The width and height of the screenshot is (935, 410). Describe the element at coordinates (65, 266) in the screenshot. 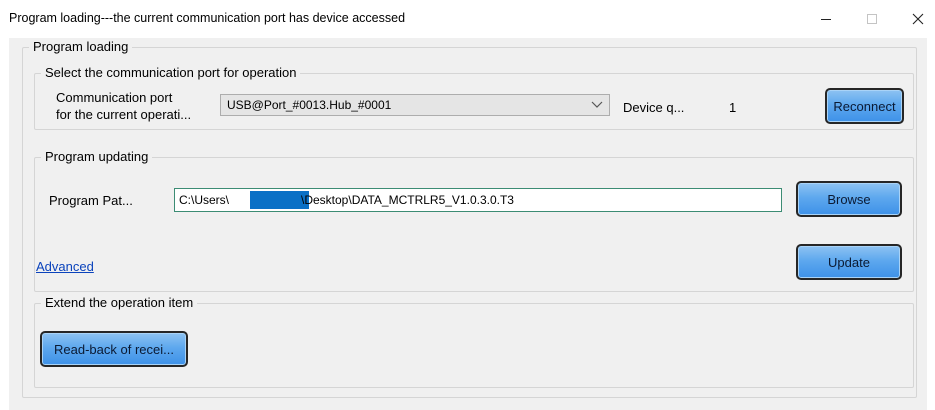

I see `advanced-link: Advanced` at that location.